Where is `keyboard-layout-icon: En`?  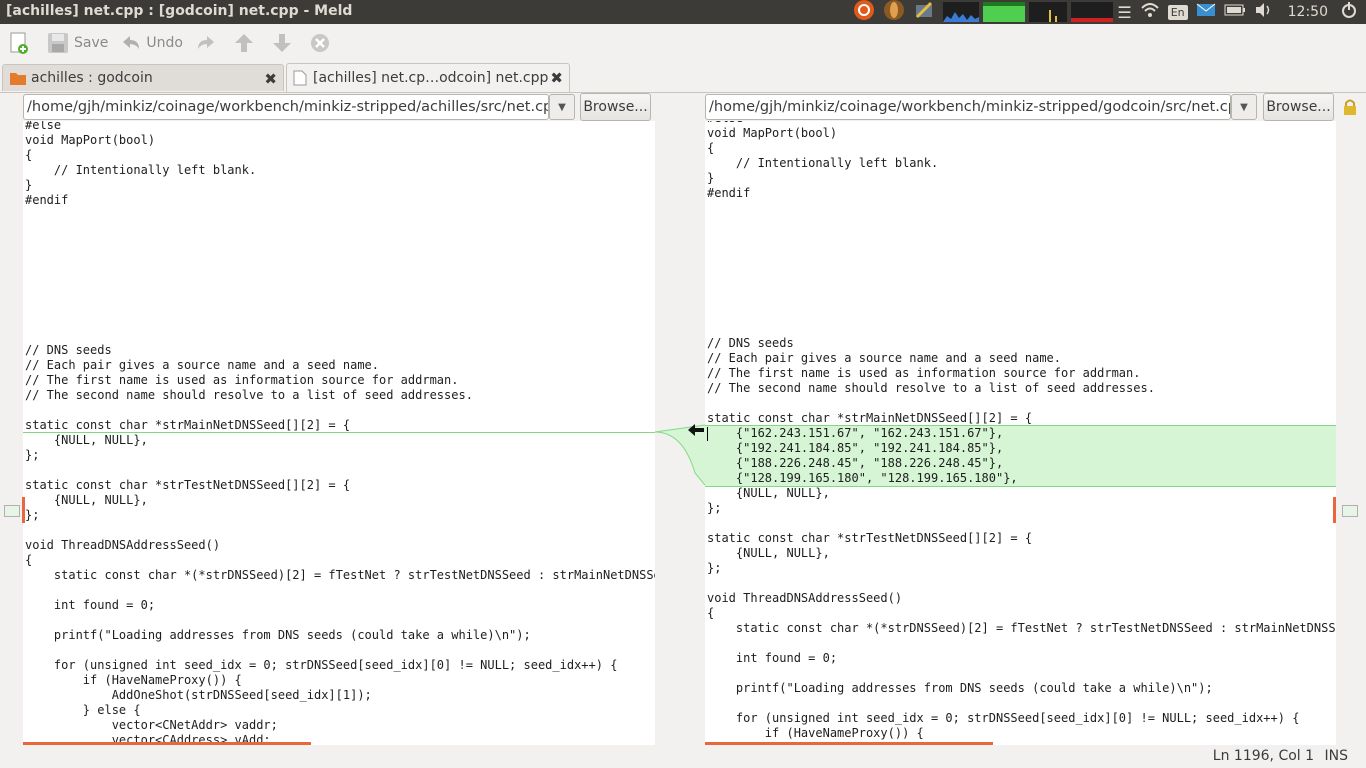
keyboard-layout-icon: En is located at coordinates (1177, 12).